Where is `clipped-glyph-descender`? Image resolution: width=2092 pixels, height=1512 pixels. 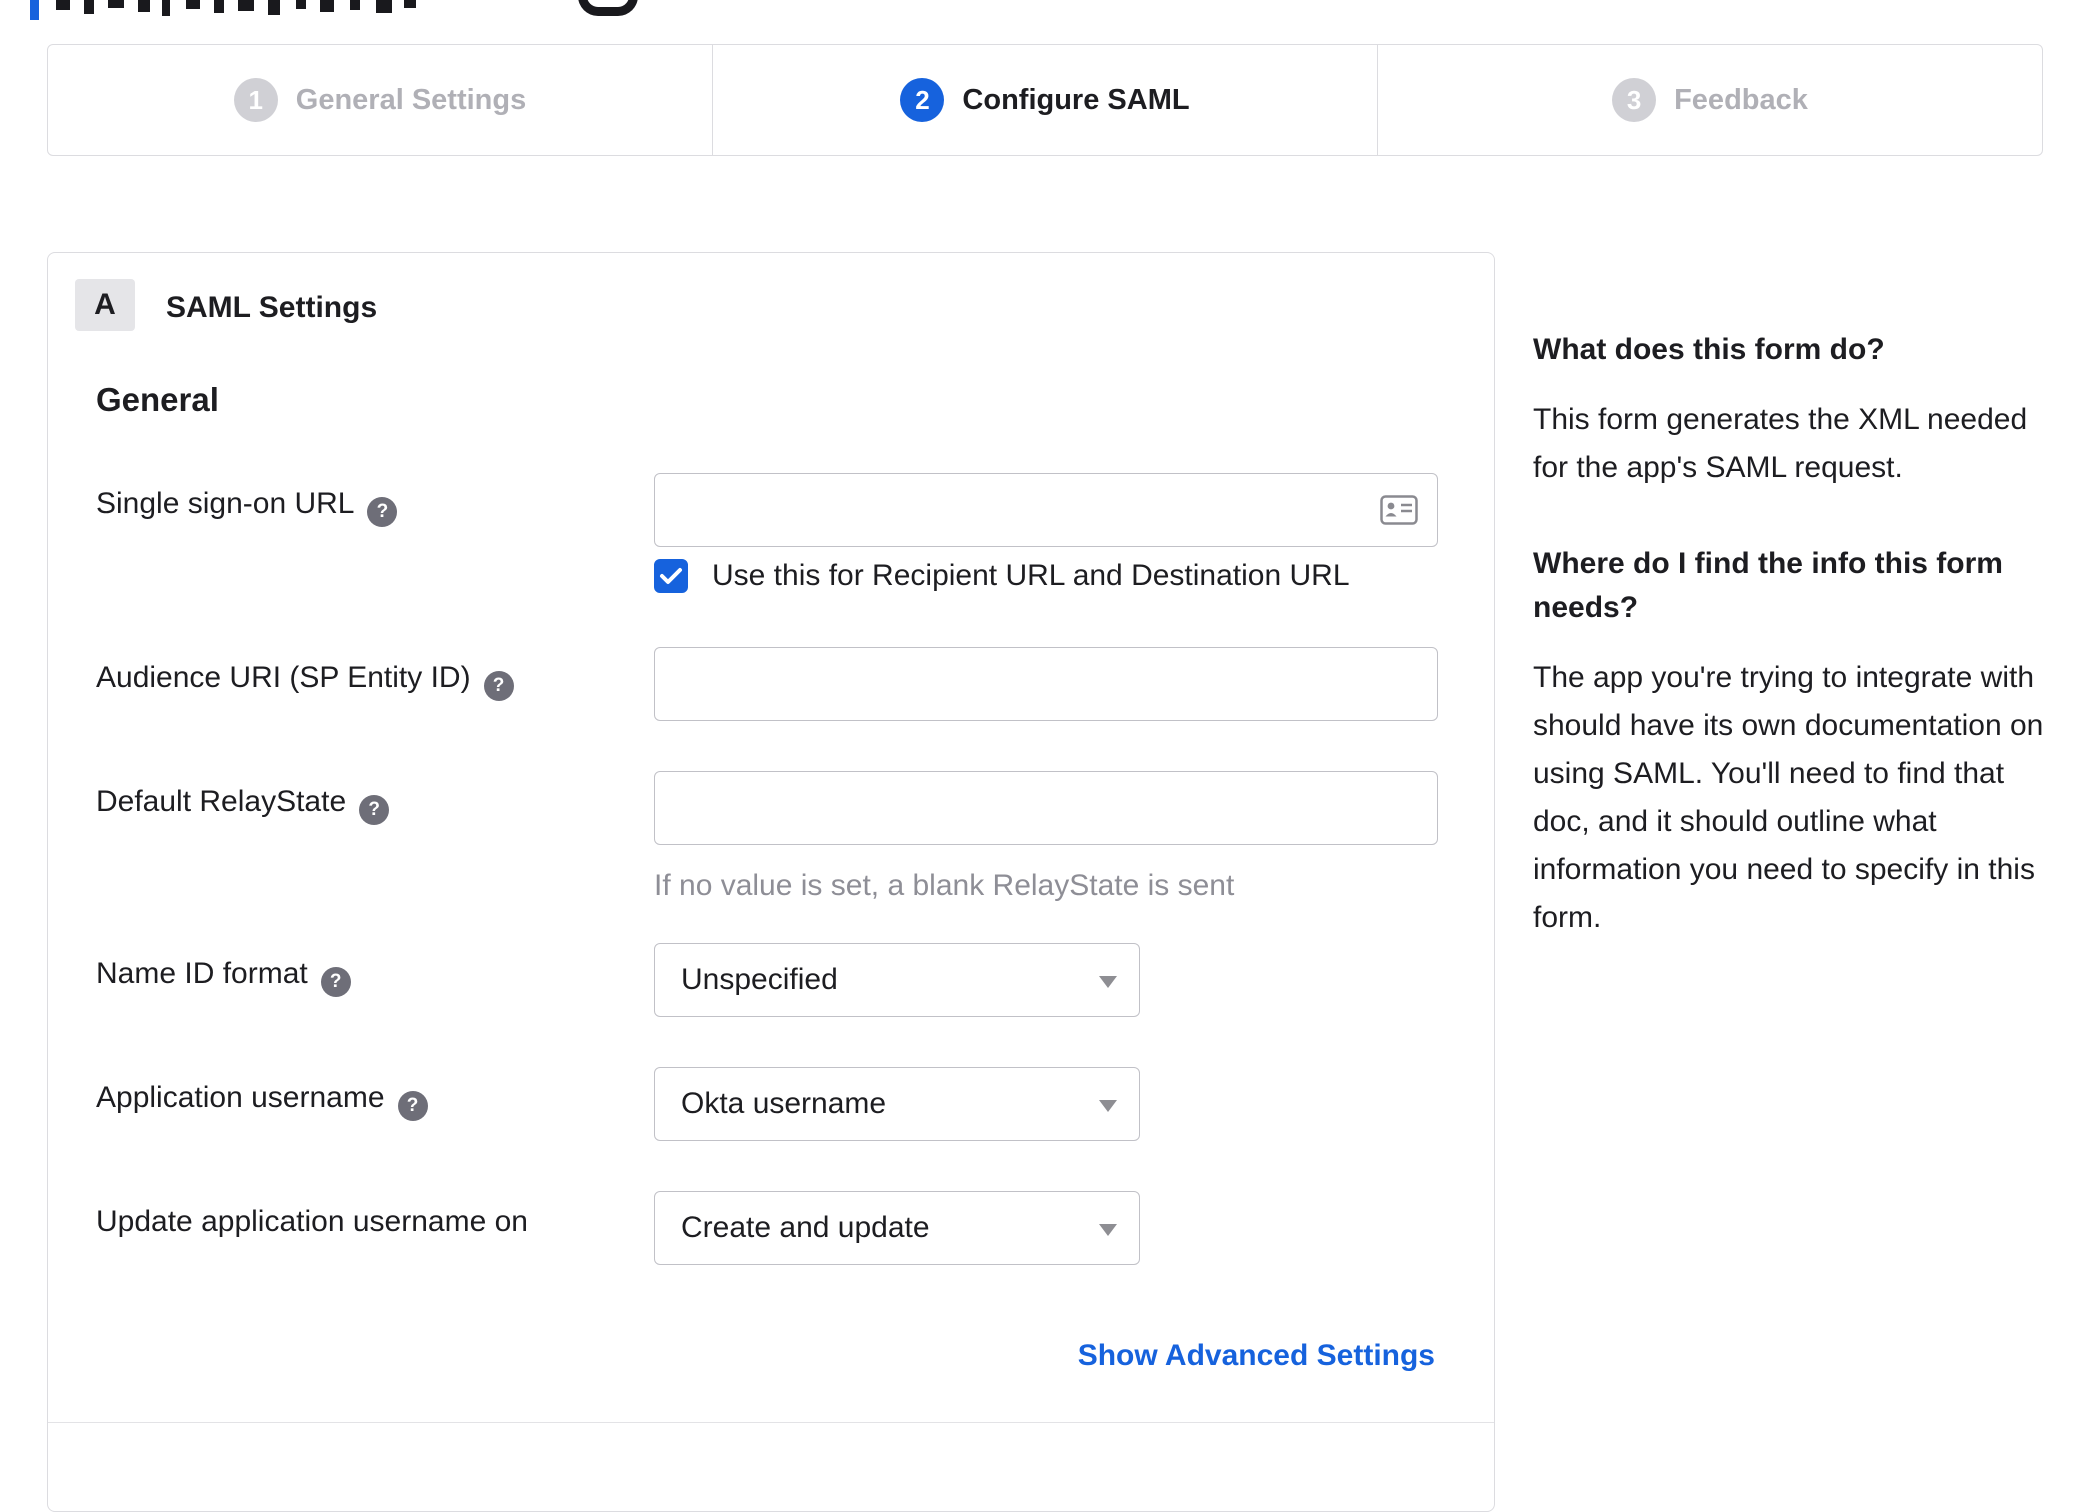
clipped-glyph-descender is located at coordinates (608, 8).